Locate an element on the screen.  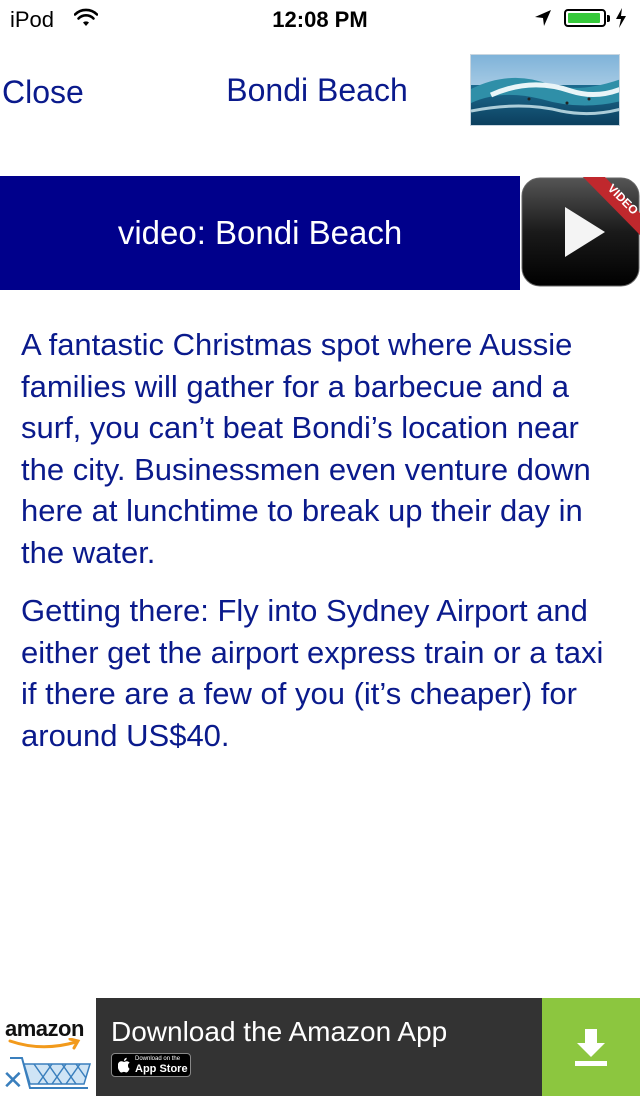
download-button is located at coordinates (591, 1047).